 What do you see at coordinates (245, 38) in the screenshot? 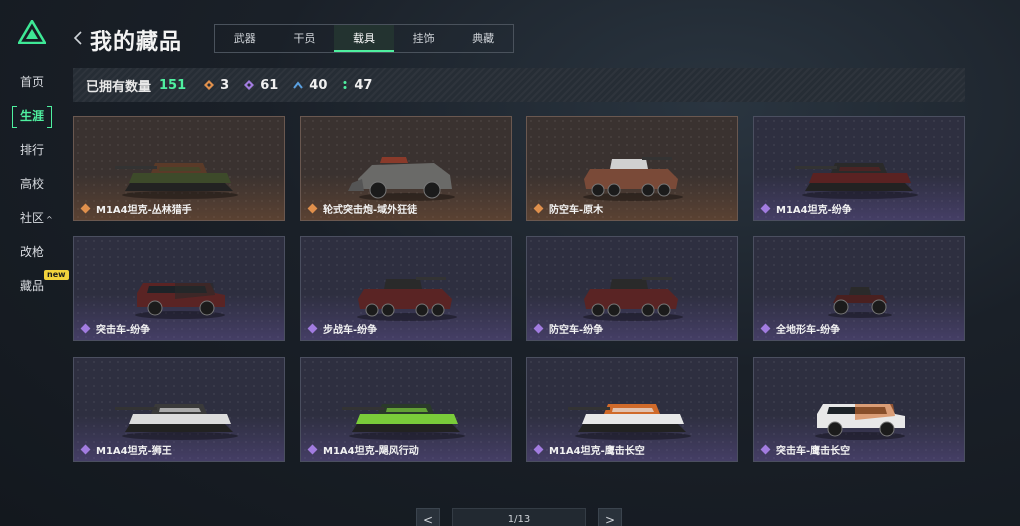
I see `tab-weapons: 武器` at bounding box center [245, 38].